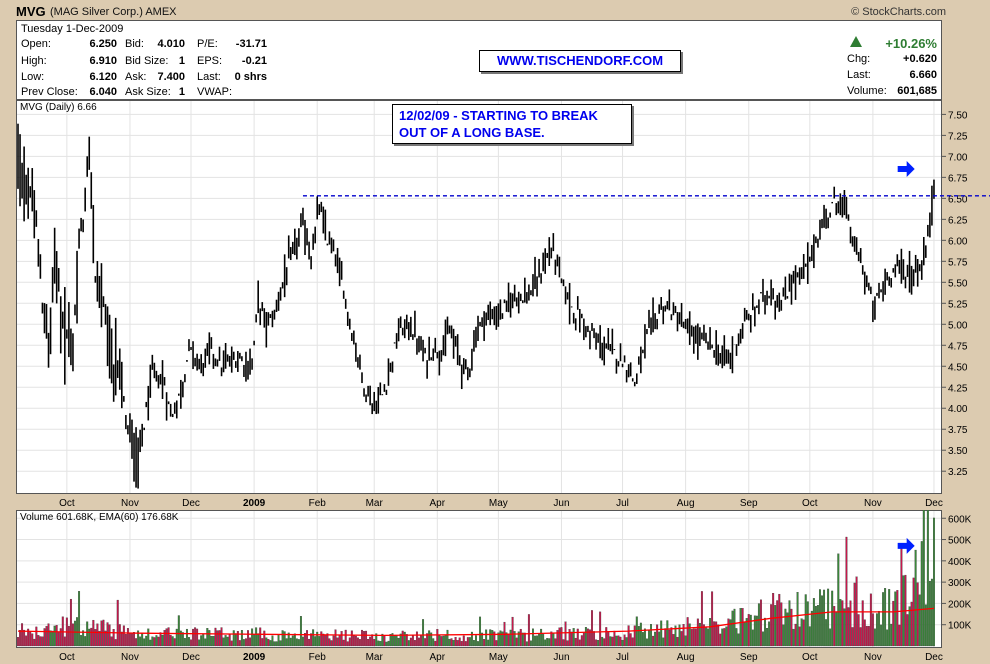 The height and width of the screenshot is (664, 990). Describe the element at coordinates (749, 503) in the screenshot. I see `x-tick-label: Sep` at that location.